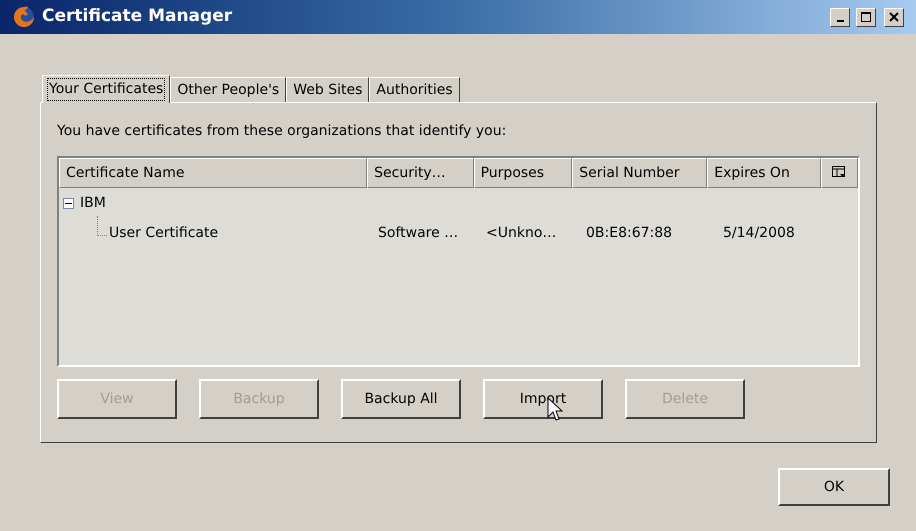 The width and height of the screenshot is (916, 531). I want to click on close-button, so click(894, 17).